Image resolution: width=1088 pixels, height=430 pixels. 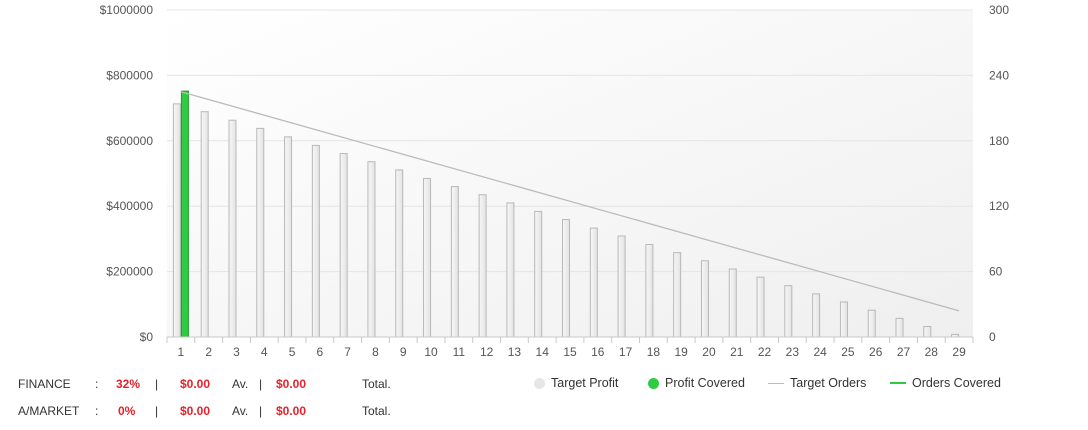 I want to click on right-axis-tick-label: 240, so click(x=999, y=75).